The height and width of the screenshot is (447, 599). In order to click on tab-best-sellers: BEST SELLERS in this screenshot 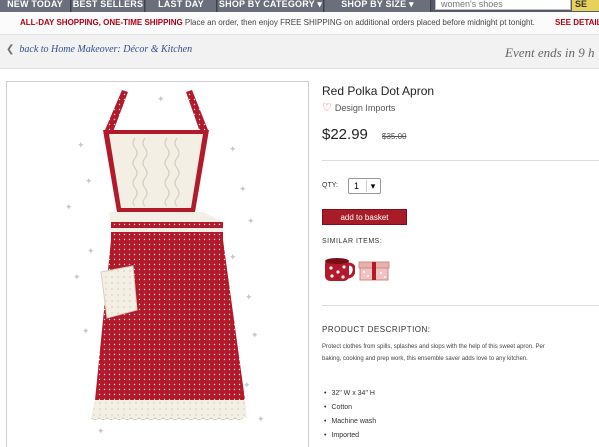, I will do `click(108, 6)`.